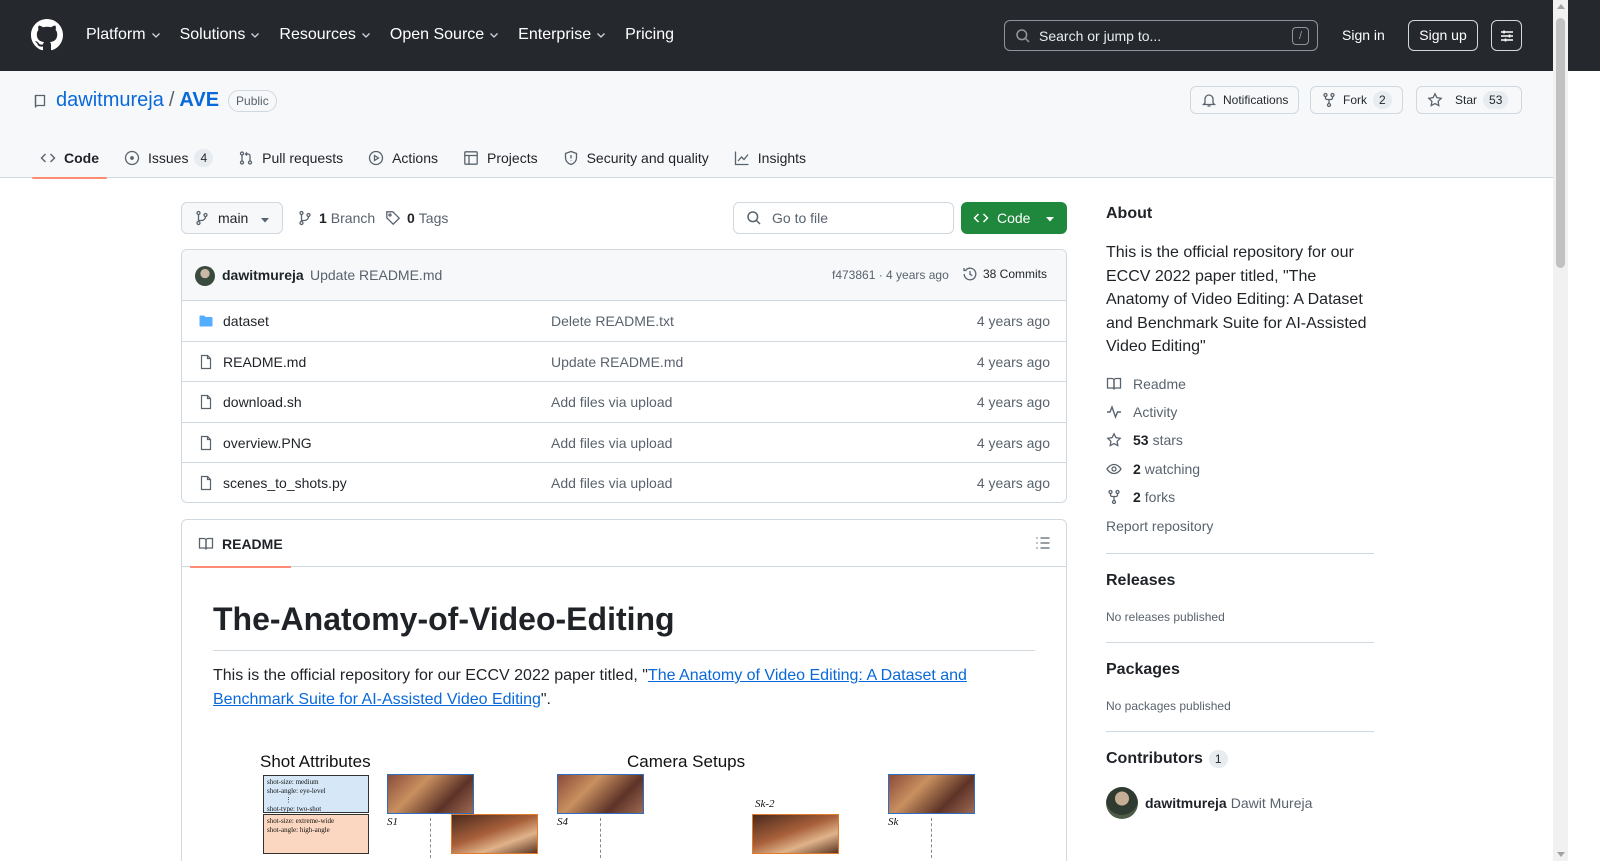 The width and height of the screenshot is (1600, 861). I want to click on nav-pricing: Pricing, so click(649, 35).